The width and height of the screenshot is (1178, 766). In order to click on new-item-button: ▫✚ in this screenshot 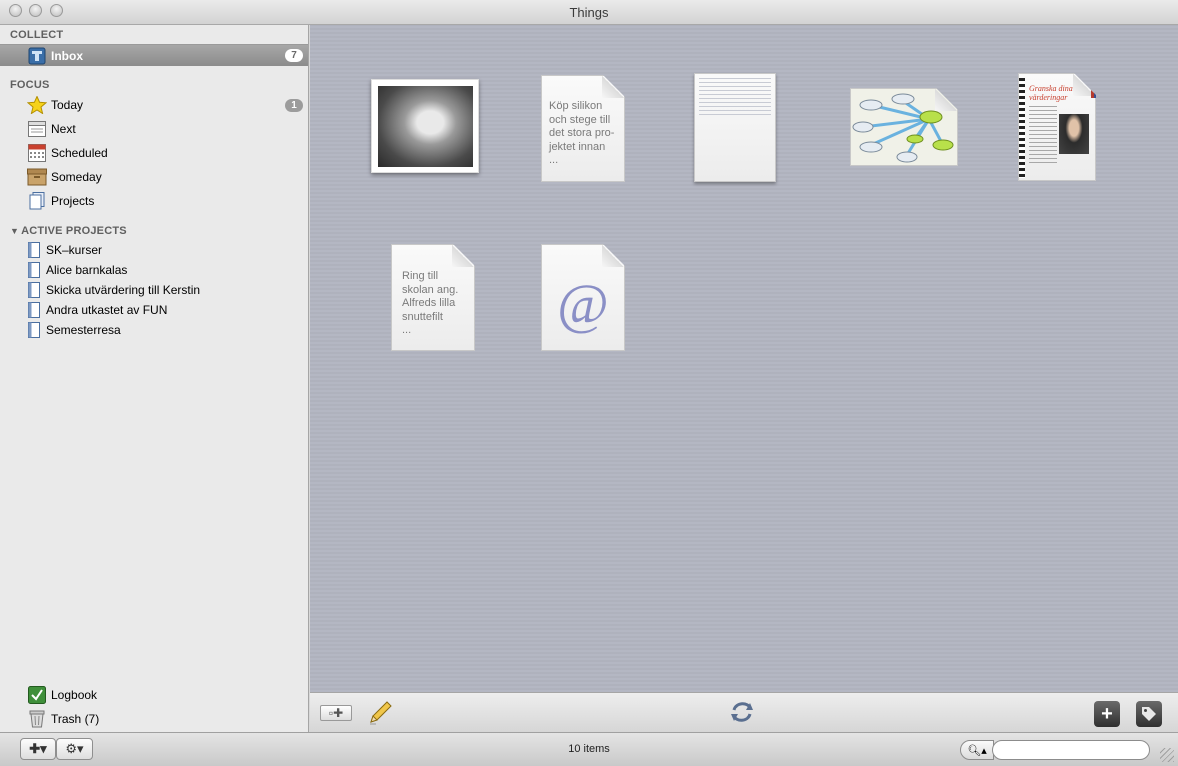, I will do `click(336, 713)`.